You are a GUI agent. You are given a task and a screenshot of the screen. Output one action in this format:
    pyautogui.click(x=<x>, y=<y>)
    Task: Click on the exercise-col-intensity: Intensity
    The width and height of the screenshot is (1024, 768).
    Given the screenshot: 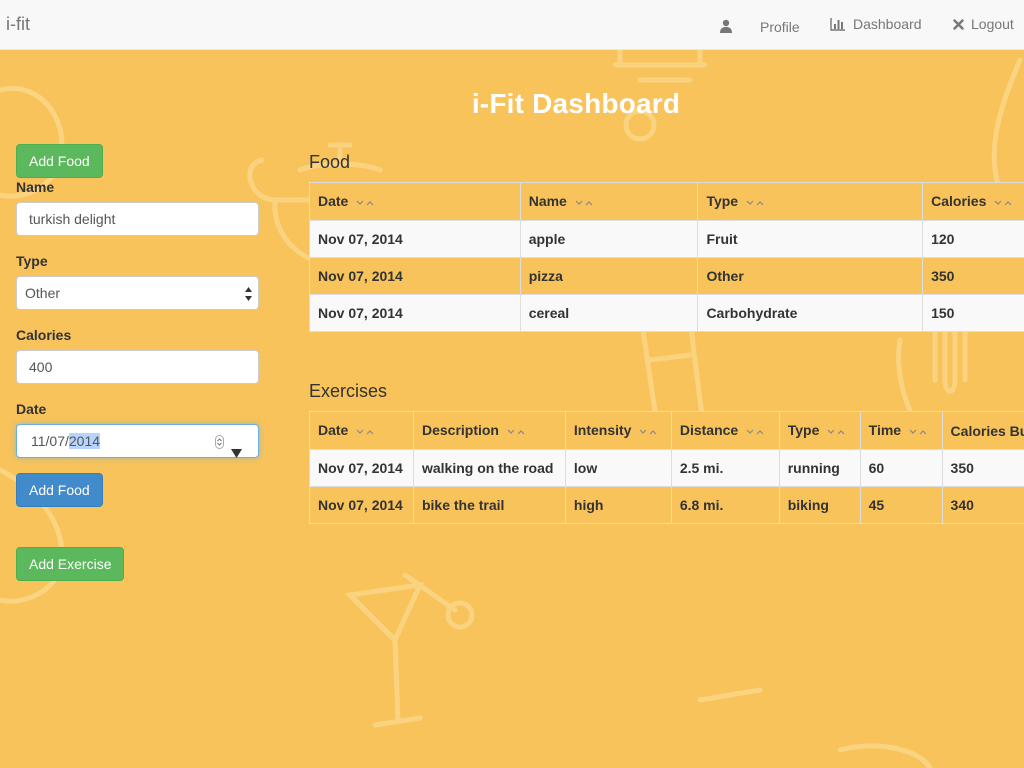 What is the action you would take?
    pyautogui.click(x=618, y=430)
    